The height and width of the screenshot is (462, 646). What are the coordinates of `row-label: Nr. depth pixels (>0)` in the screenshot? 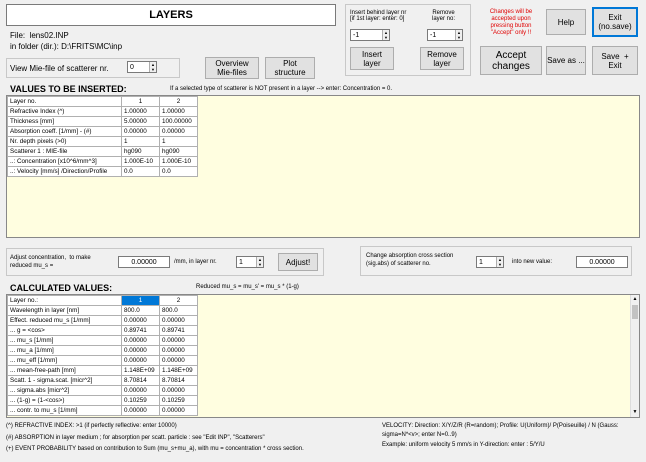 It's located at (64, 141).